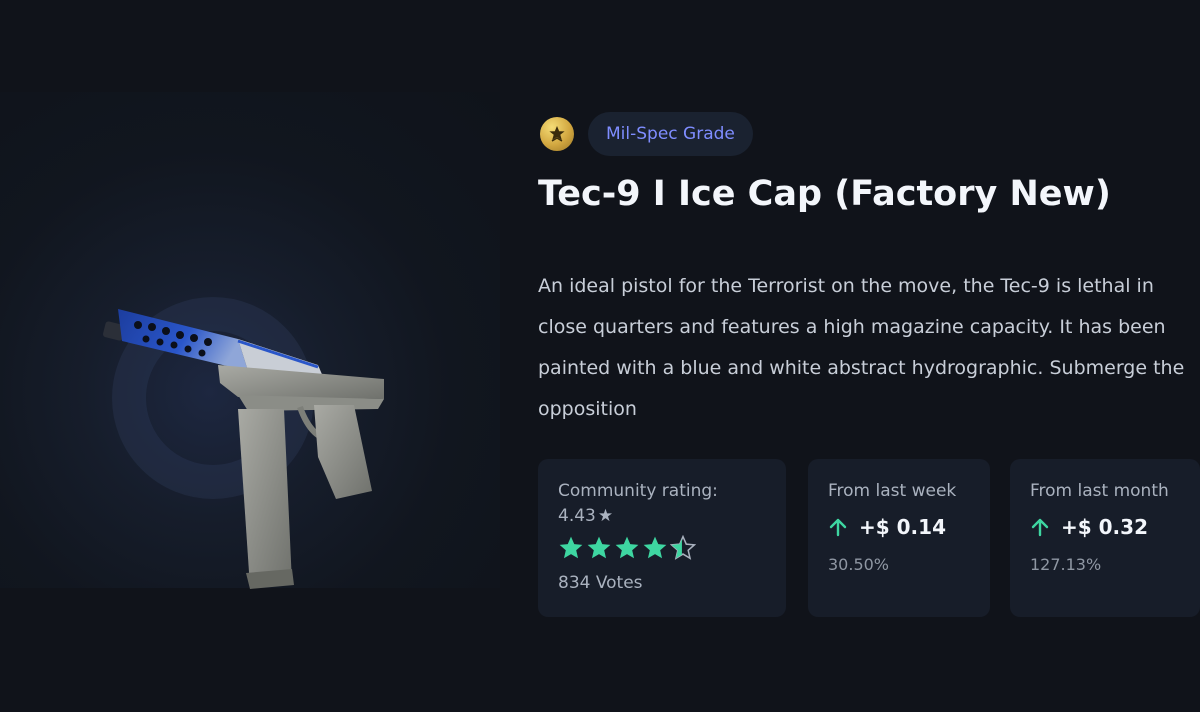 This screenshot has height=712, width=1200. I want to click on monthly-change-percent: 127.13%, so click(1066, 564).